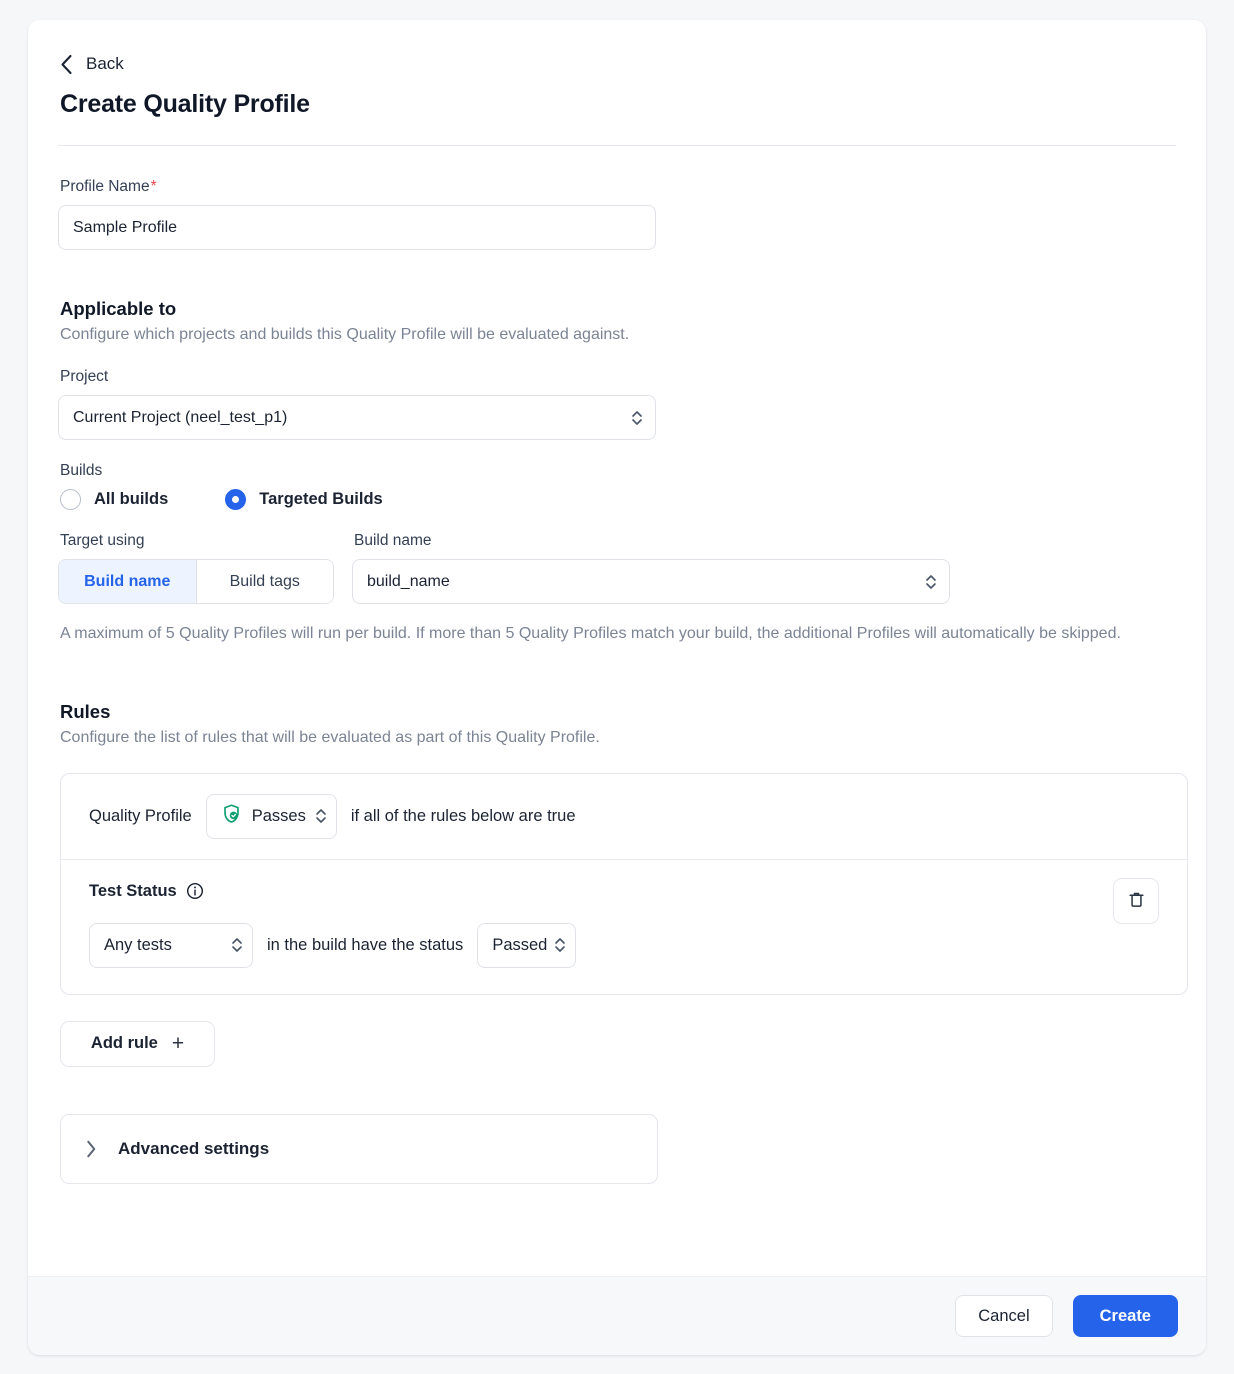  I want to click on back-button: Back, so click(91, 64).